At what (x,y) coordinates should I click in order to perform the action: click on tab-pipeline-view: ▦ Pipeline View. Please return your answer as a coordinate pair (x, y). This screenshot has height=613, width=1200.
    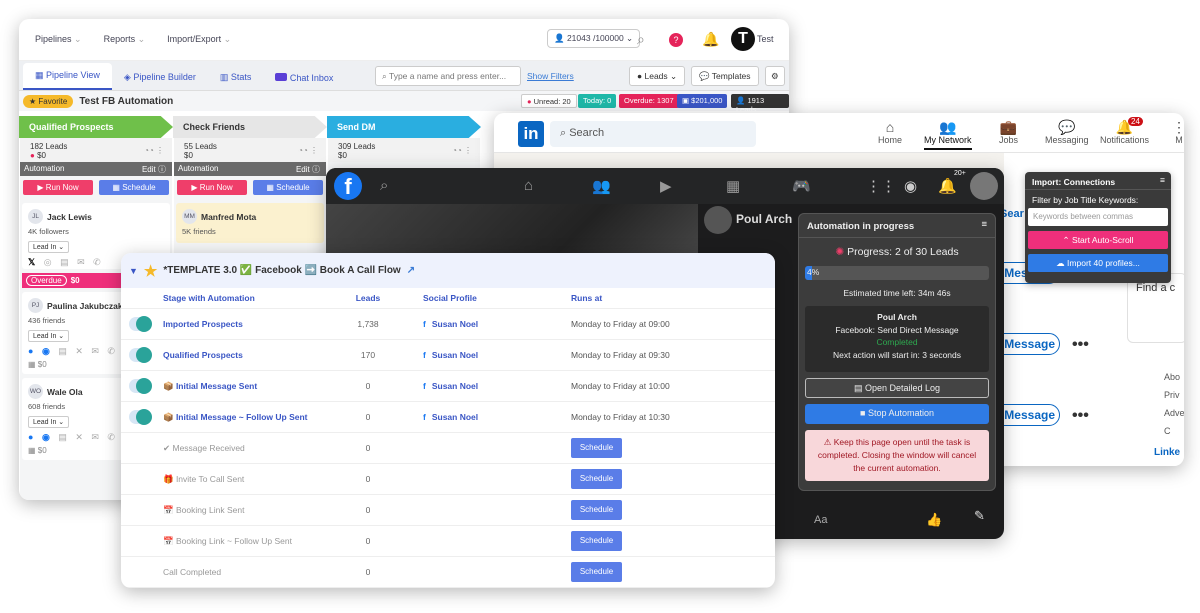
    Looking at the image, I should click on (67, 76).